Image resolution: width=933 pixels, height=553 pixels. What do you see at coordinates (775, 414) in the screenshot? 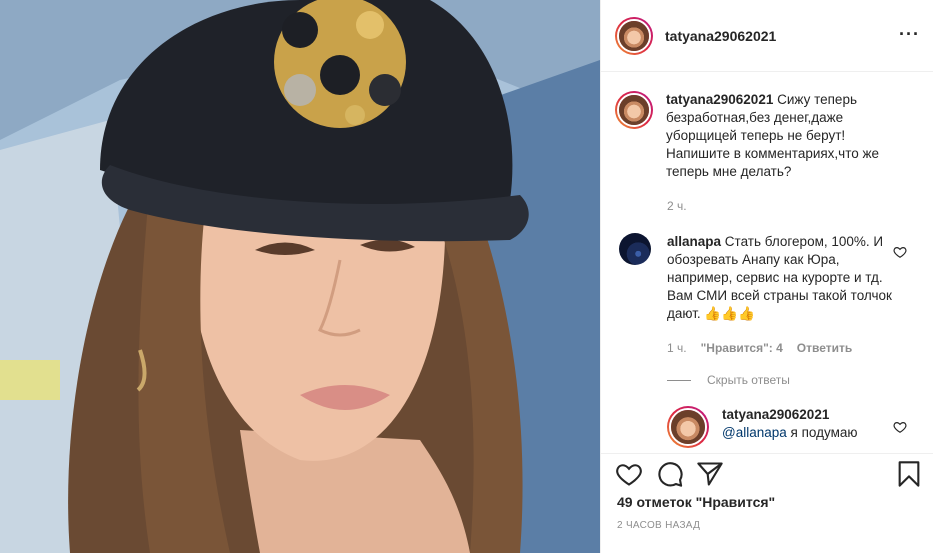
I see `reply-author: tatyana29062021` at bounding box center [775, 414].